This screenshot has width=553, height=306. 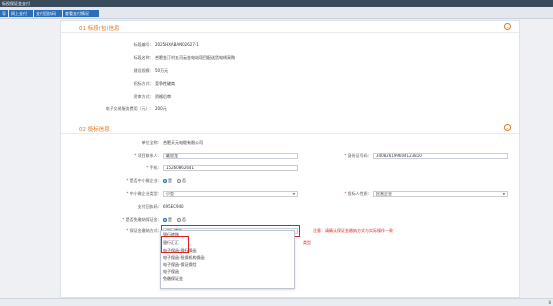 I want to click on field-value: 50万元, so click(x=162, y=70).